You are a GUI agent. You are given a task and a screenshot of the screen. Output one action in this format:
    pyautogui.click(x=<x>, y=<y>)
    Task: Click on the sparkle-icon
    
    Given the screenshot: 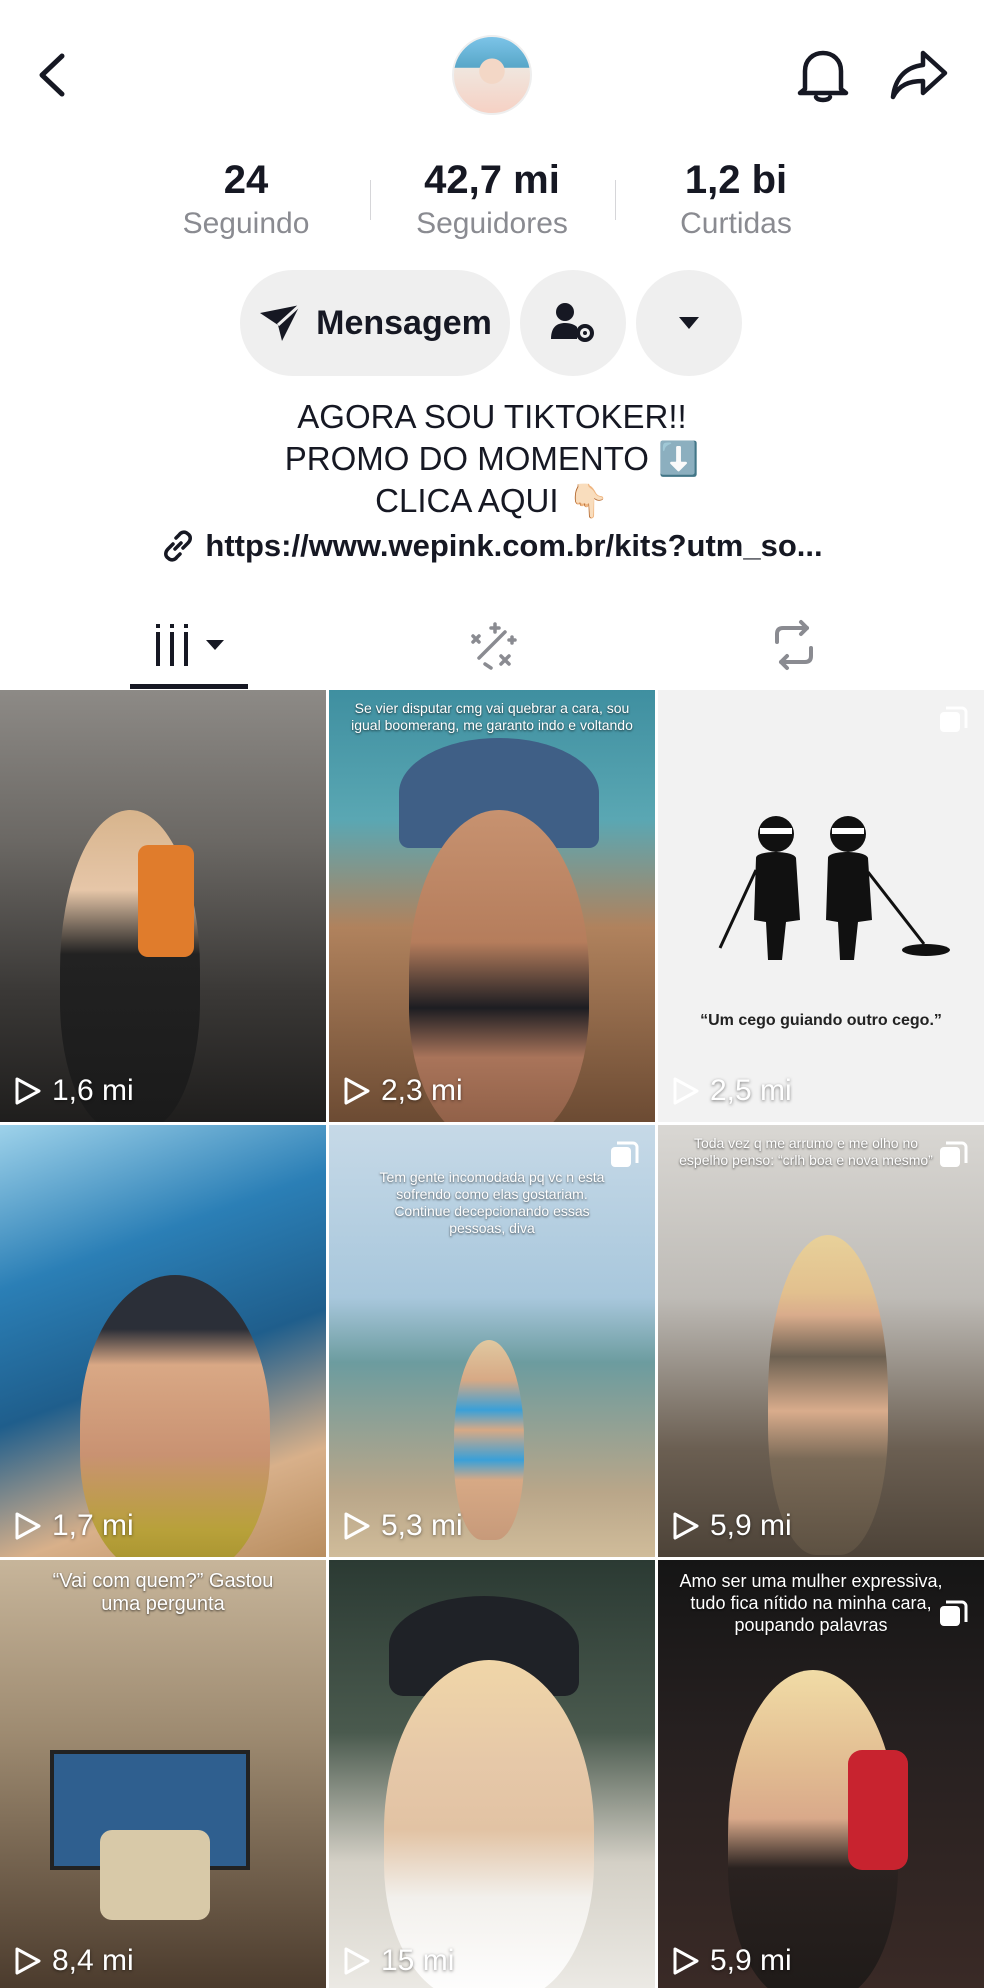 What is the action you would take?
    pyautogui.click(x=494, y=646)
    